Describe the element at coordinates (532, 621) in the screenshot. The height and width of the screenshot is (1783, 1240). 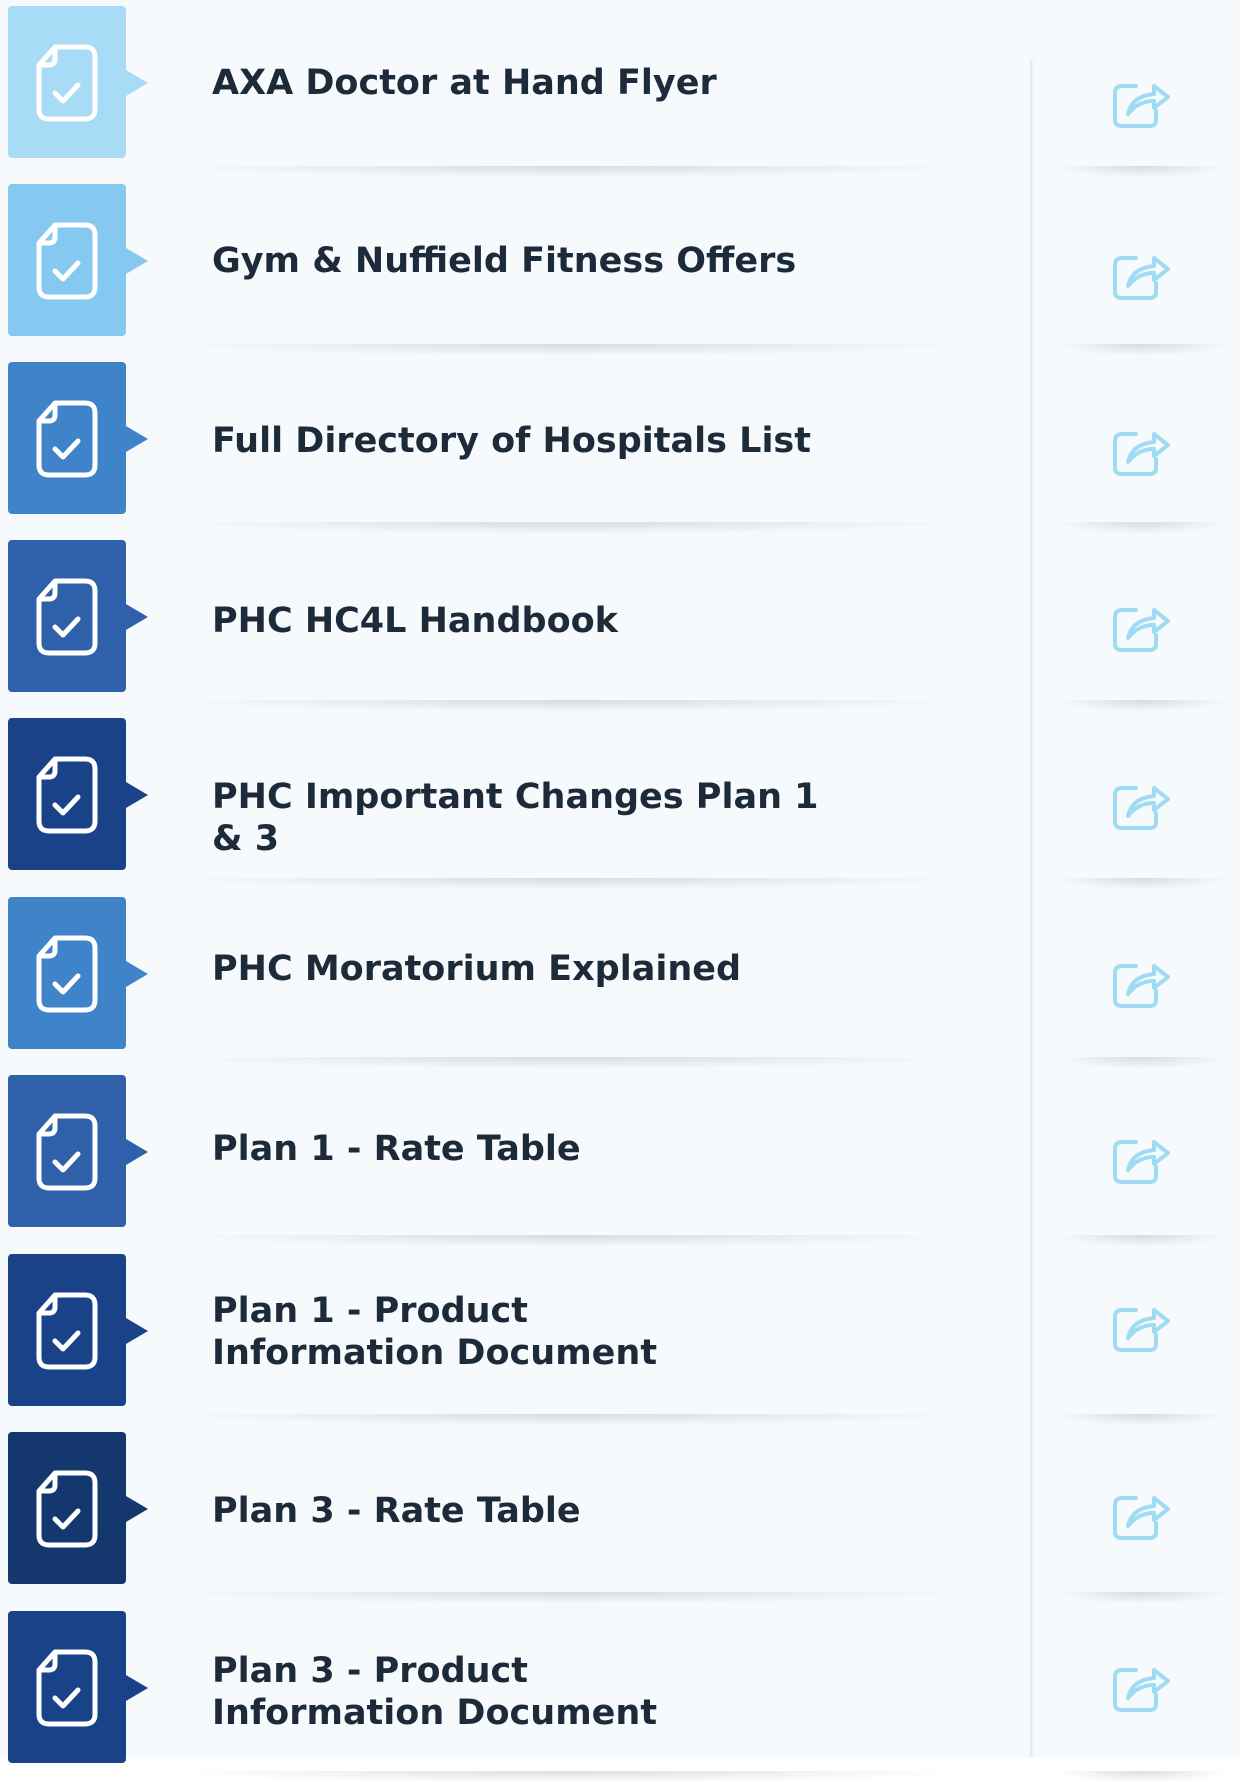
I see `document-title: PHC HC4L Handbook` at that location.